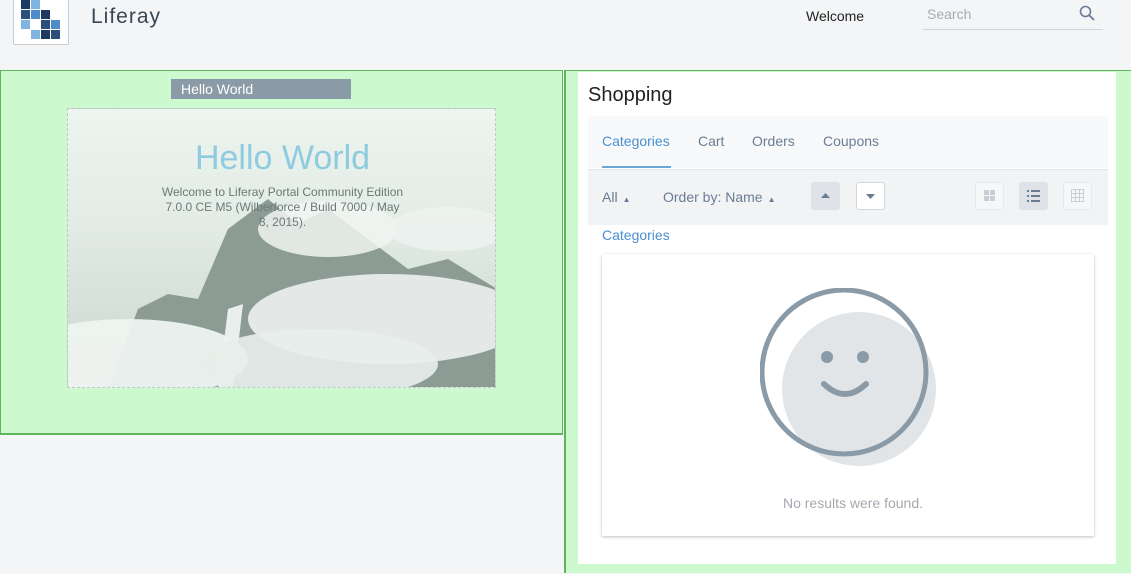 The height and width of the screenshot is (574, 1131). I want to click on order-by-label: Order by: Name, so click(713, 197).